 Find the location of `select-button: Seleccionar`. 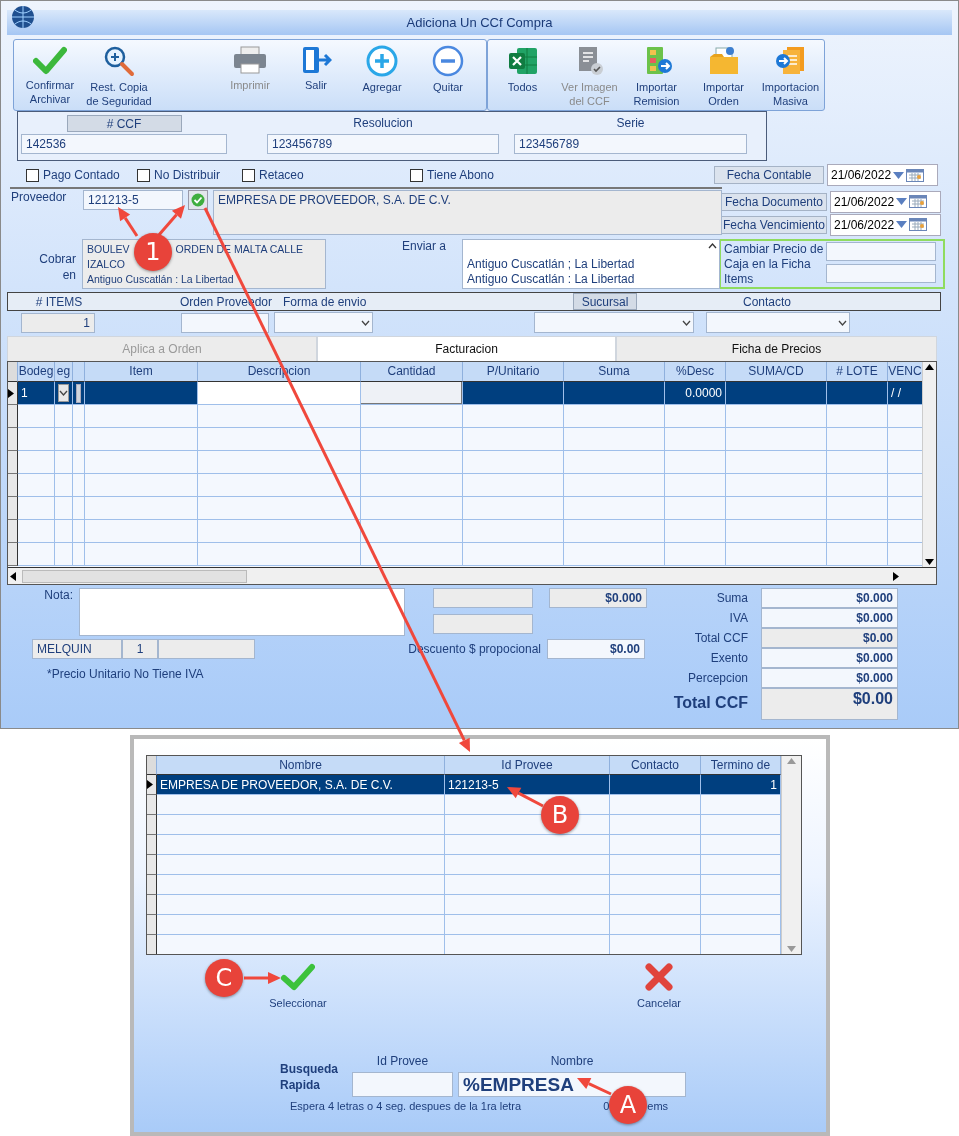

select-button: Seleccionar is located at coordinates (298, 986).